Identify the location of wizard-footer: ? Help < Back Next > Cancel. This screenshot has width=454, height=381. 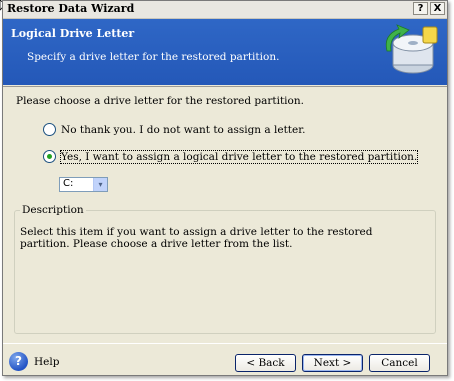
(225, 360).